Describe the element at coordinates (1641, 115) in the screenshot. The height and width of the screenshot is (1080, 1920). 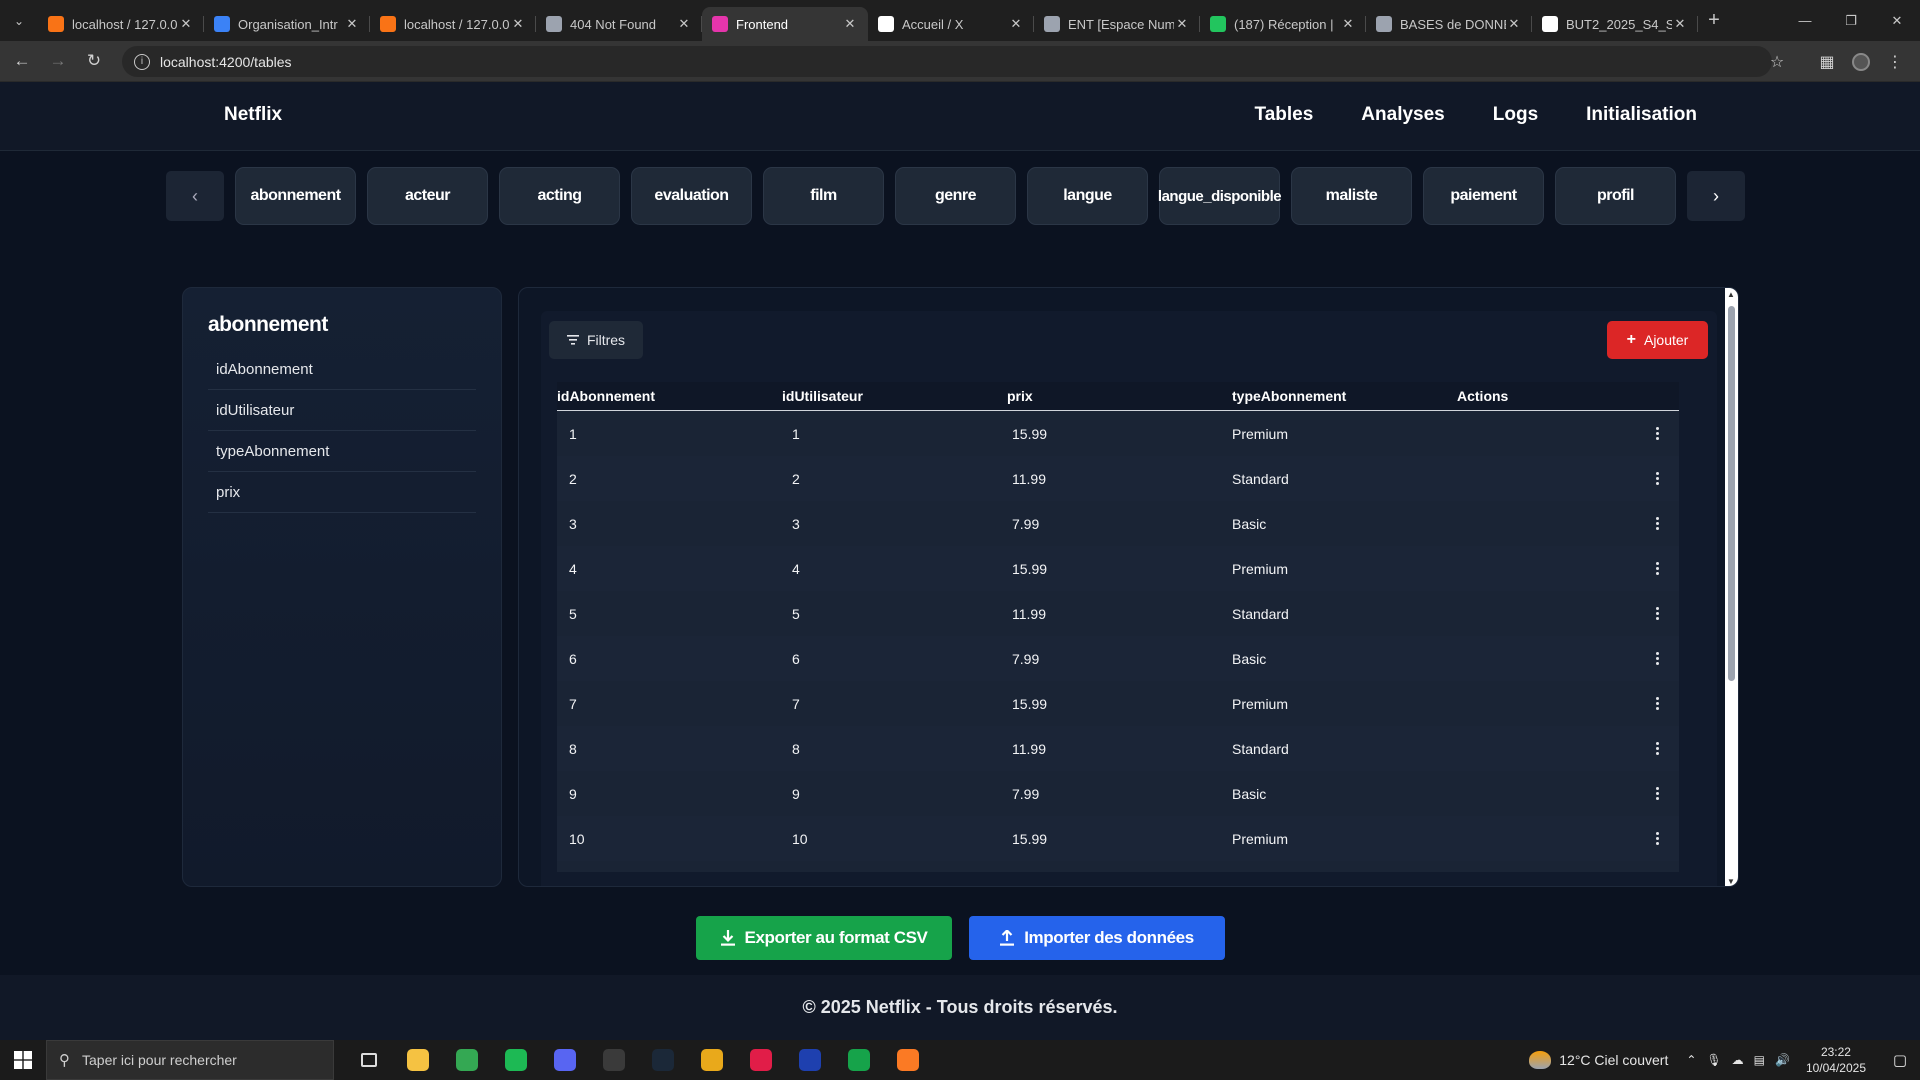
I see `nav-initialisation: Initialisation` at that location.